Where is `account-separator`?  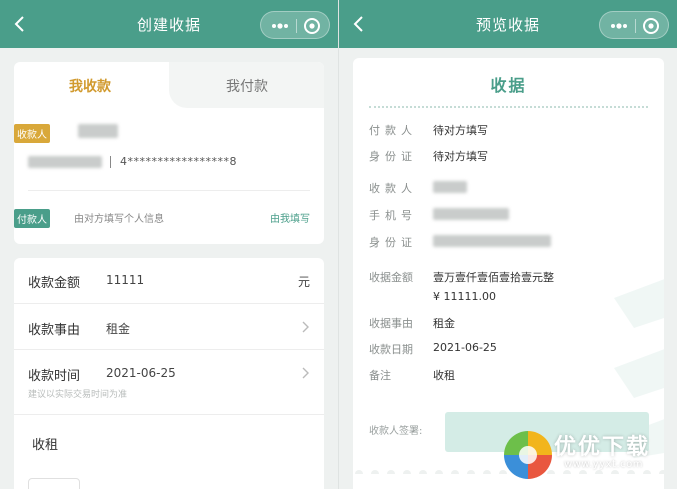
account-separator is located at coordinates (110, 162).